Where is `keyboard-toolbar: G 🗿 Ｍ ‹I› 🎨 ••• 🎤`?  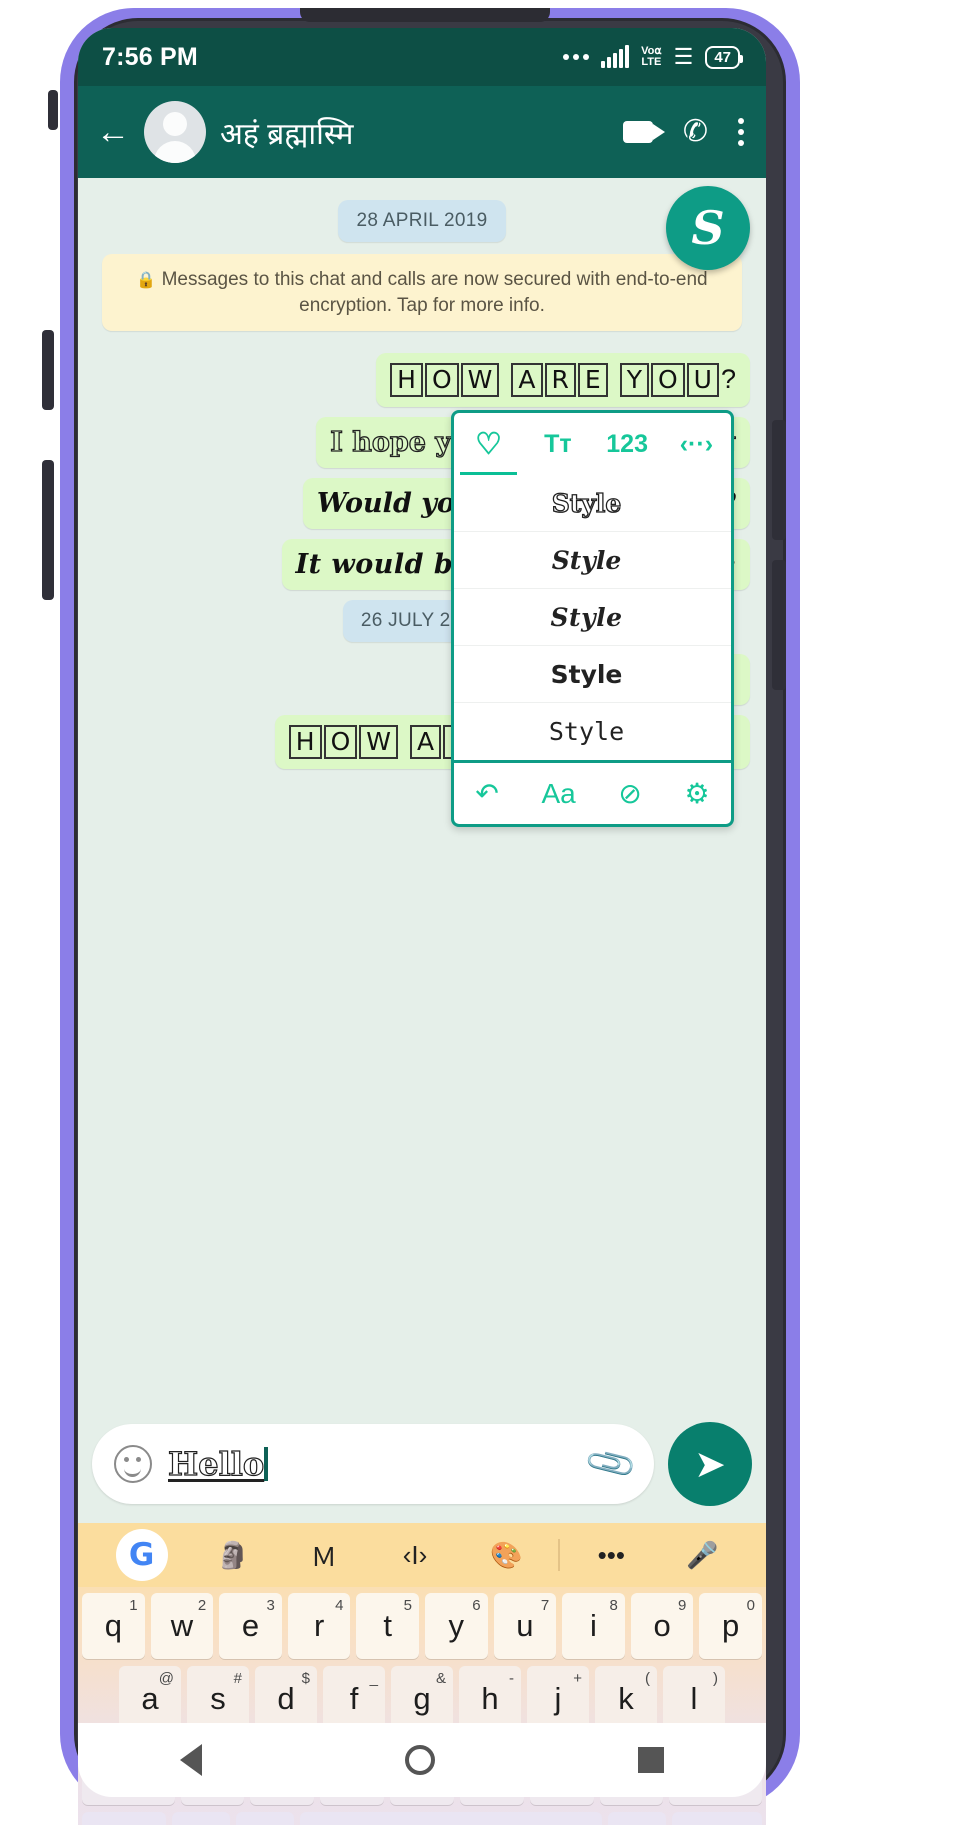 keyboard-toolbar: G 🗿 Ｍ ‹I› 🎨 ••• 🎤 is located at coordinates (422, 1555).